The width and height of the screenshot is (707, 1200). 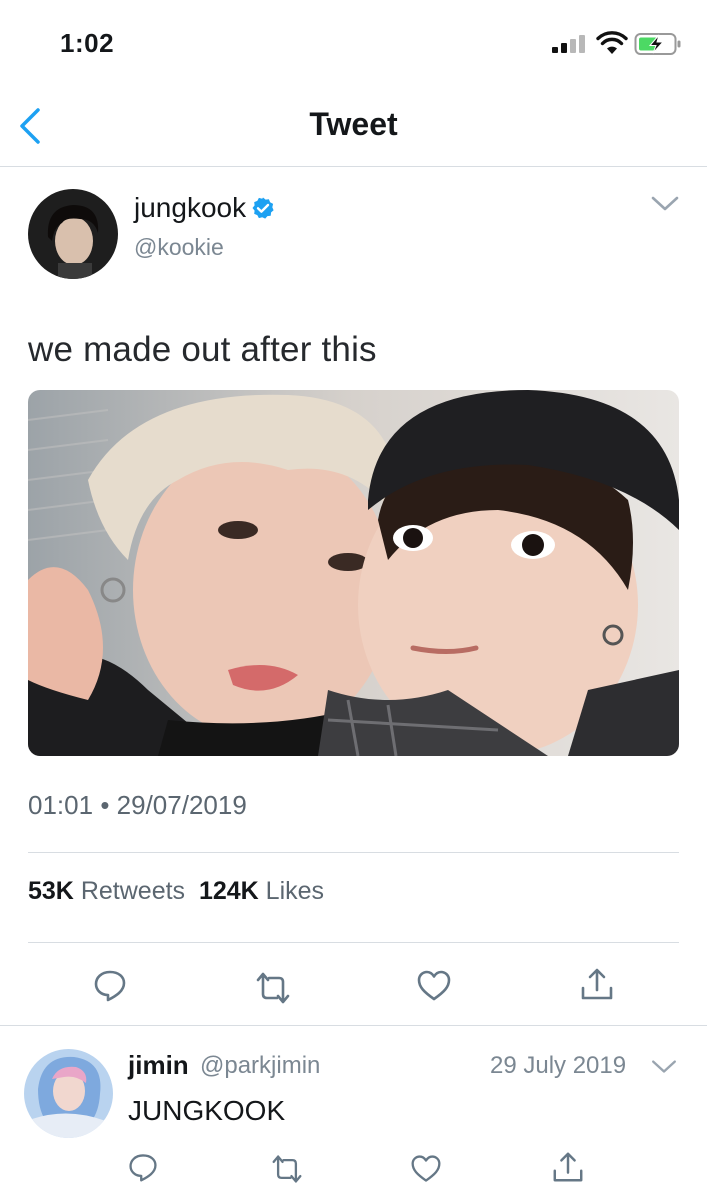 I want to click on reply-author-name: jimin, so click(x=158, y=1065).